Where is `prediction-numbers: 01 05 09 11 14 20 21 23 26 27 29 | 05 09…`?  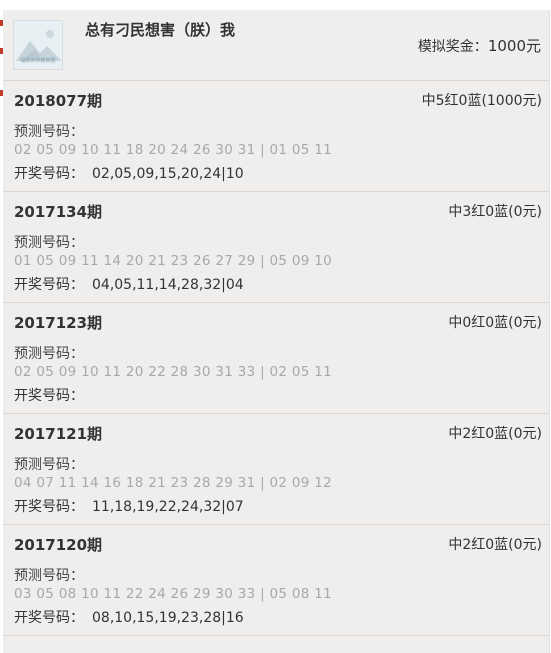
prediction-numbers: 01 05 09 11 14 20 21 23 26 27 29 | 05 09… is located at coordinates (173, 261).